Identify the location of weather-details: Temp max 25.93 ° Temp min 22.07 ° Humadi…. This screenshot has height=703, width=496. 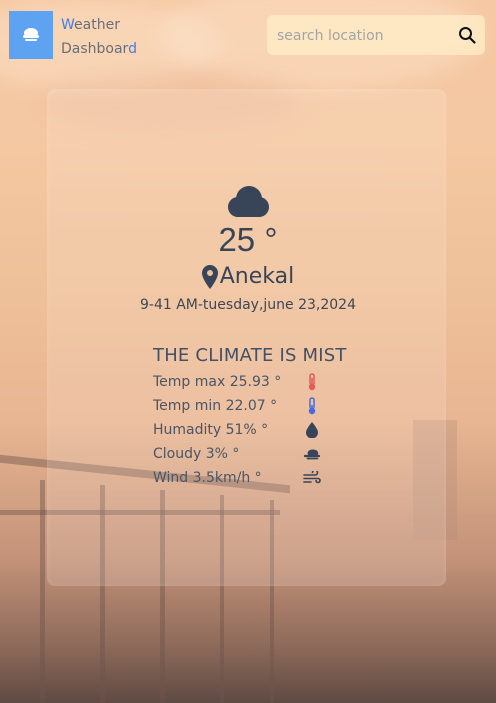
(243, 431).